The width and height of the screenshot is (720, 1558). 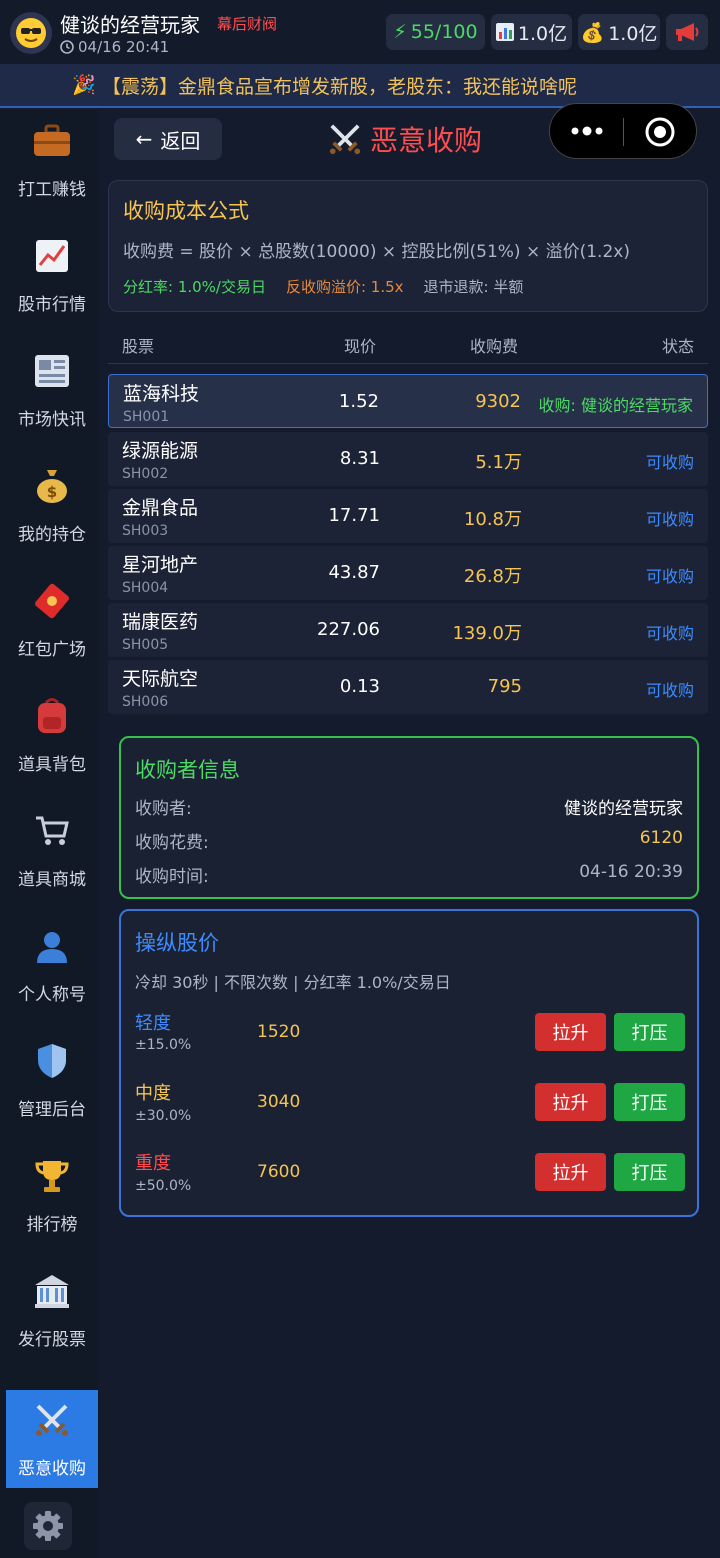 What do you see at coordinates (160, 679) in the screenshot?
I see `stock-name: 天际航空` at bounding box center [160, 679].